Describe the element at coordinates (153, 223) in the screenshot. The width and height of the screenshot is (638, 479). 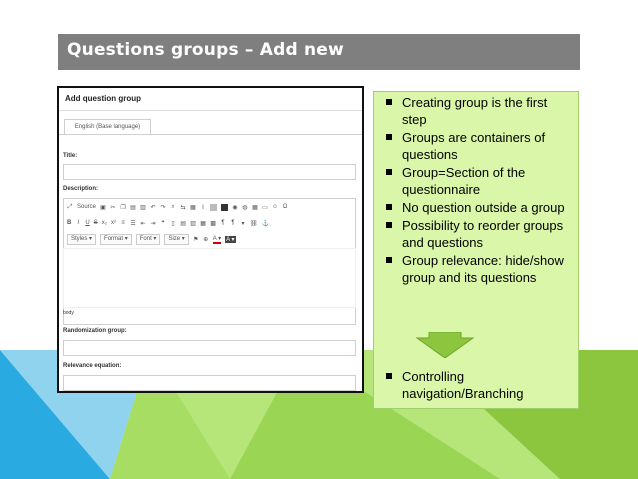
I see `indent-icon: ⇥` at that location.